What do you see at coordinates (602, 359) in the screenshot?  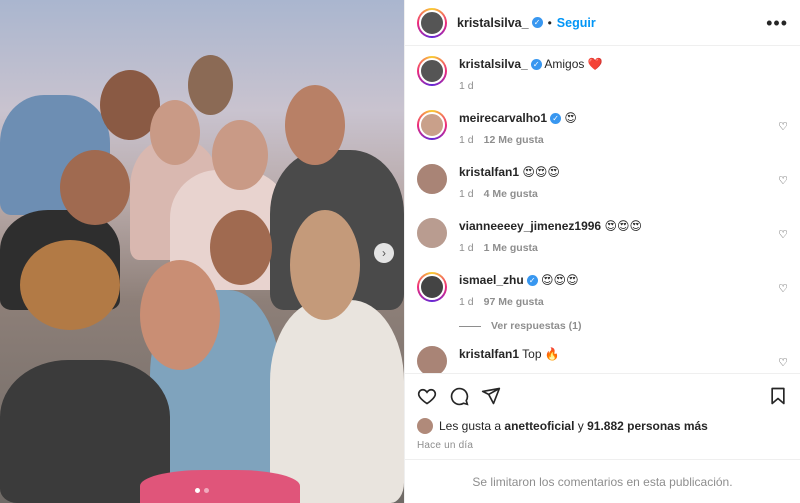 I see `comment: kristalfan1 Top 🔥 ♡` at bounding box center [602, 359].